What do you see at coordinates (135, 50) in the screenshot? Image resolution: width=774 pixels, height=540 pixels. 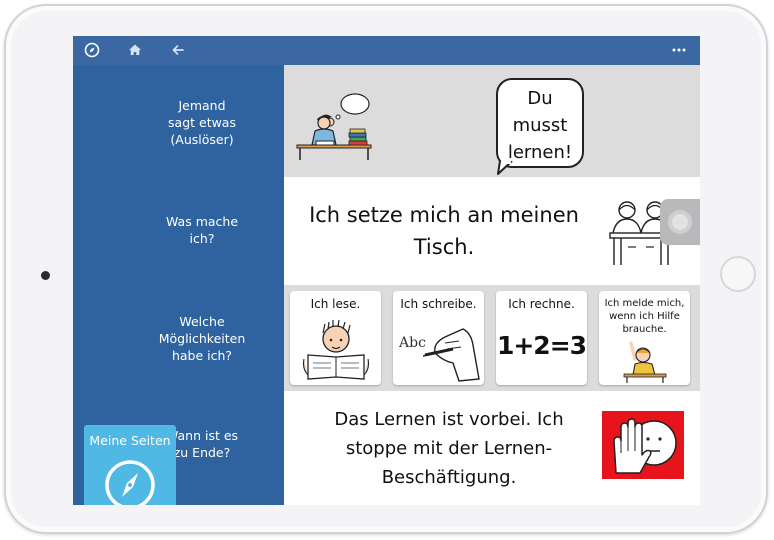 I see `home-icon` at bounding box center [135, 50].